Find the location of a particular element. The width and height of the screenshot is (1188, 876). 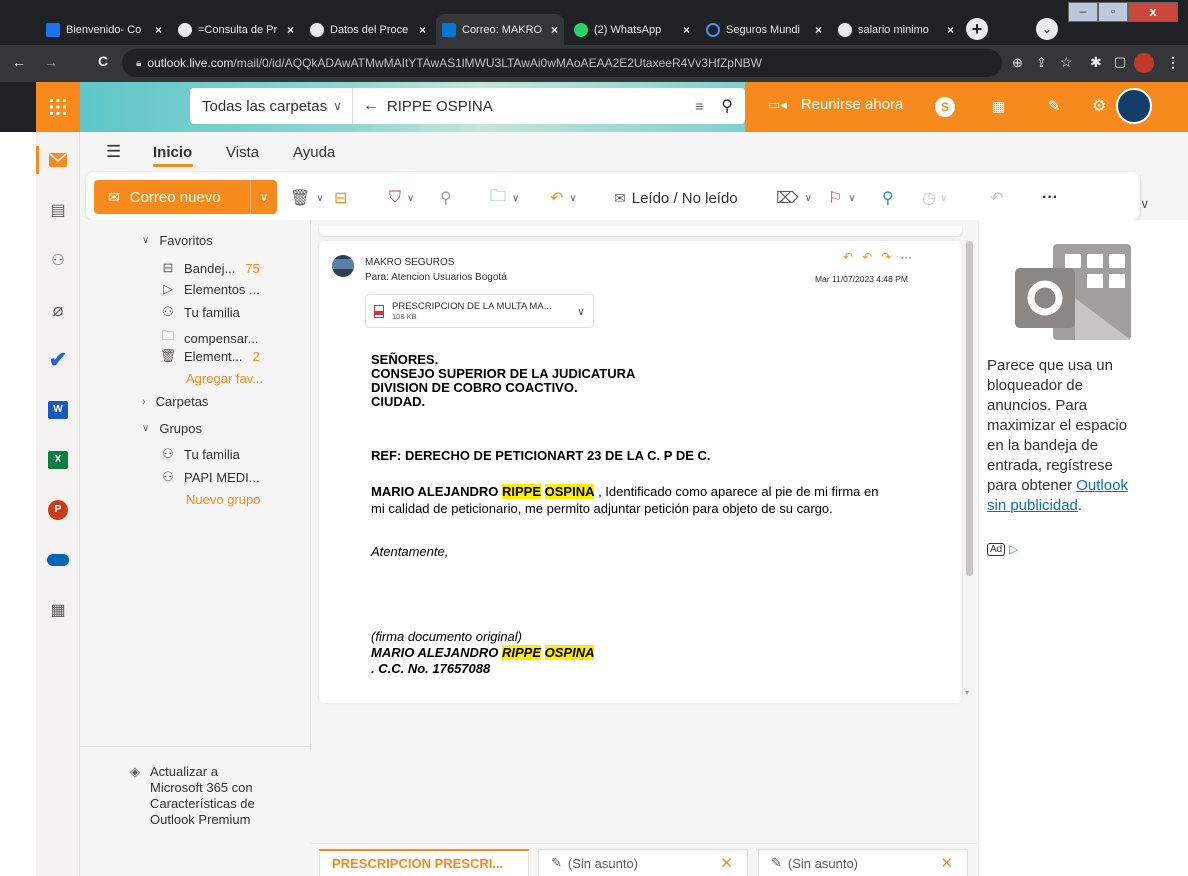

reply-all-icon: ↶ is located at coordinates (867, 257).